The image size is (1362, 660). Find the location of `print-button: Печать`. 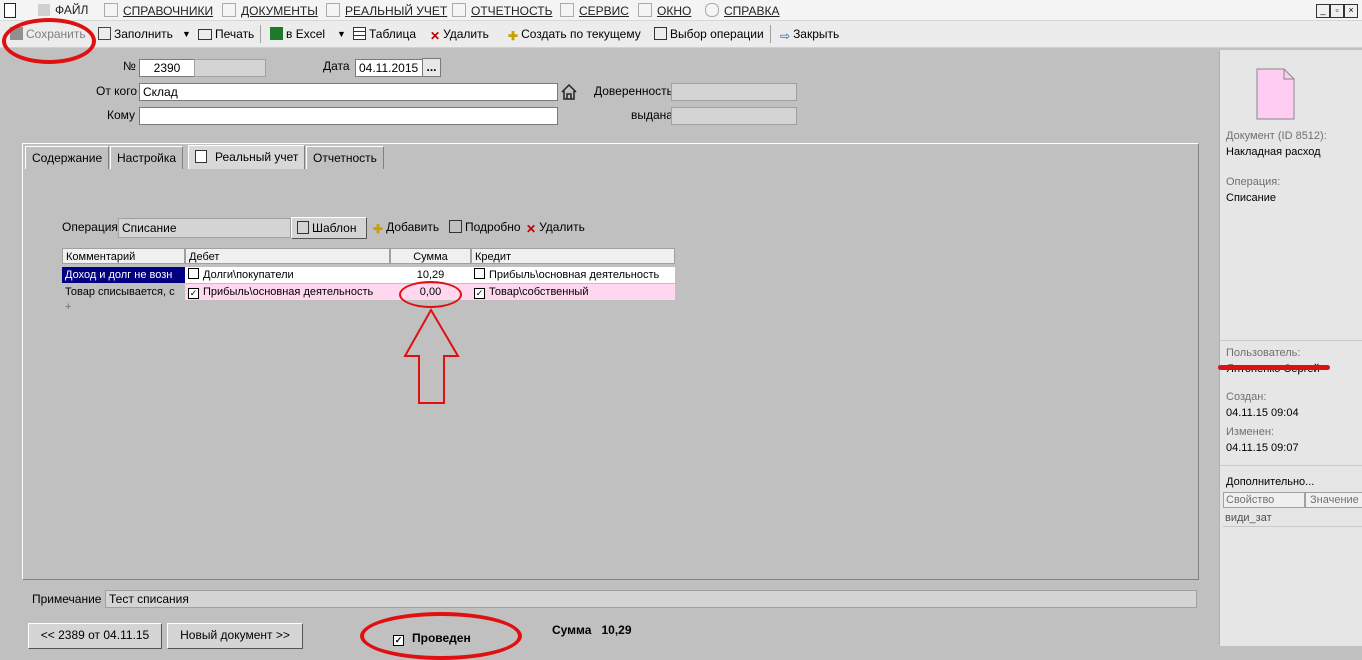

print-button: Печать is located at coordinates (226, 34).